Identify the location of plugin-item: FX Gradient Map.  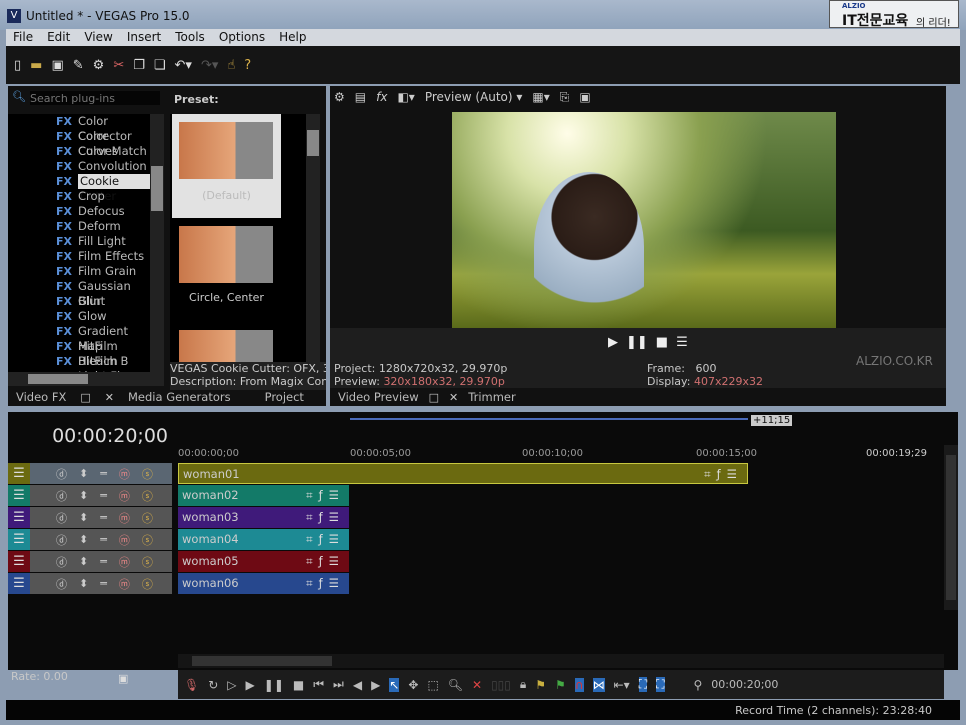
(79, 338).